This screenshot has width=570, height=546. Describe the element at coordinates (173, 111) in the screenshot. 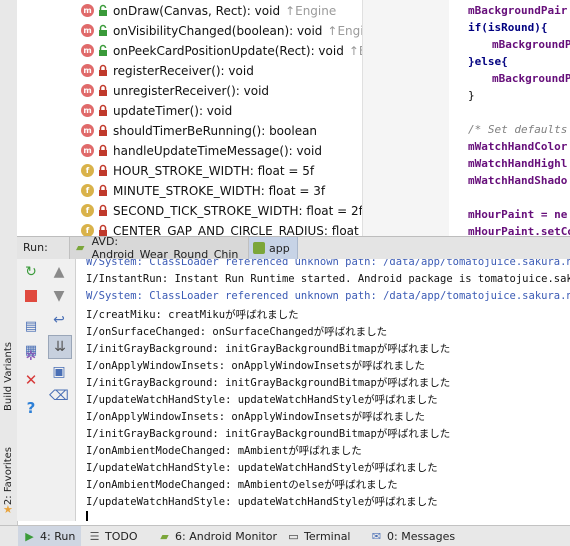

I see `structure-item-signature: updateTimer(): void` at that location.